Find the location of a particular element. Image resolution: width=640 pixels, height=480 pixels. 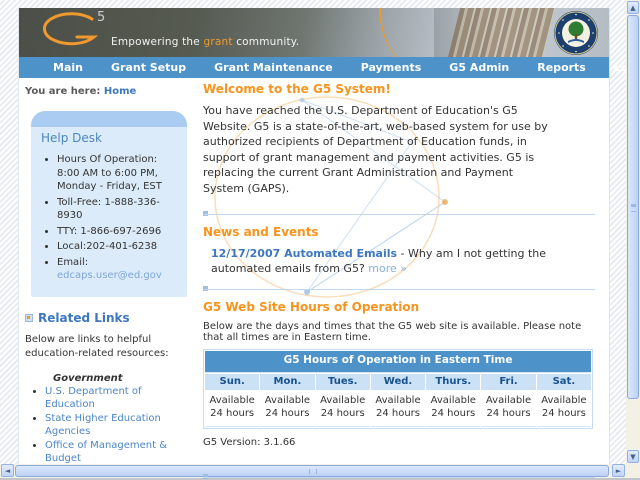

day-header-sat: Sat. is located at coordinates (564, 382).